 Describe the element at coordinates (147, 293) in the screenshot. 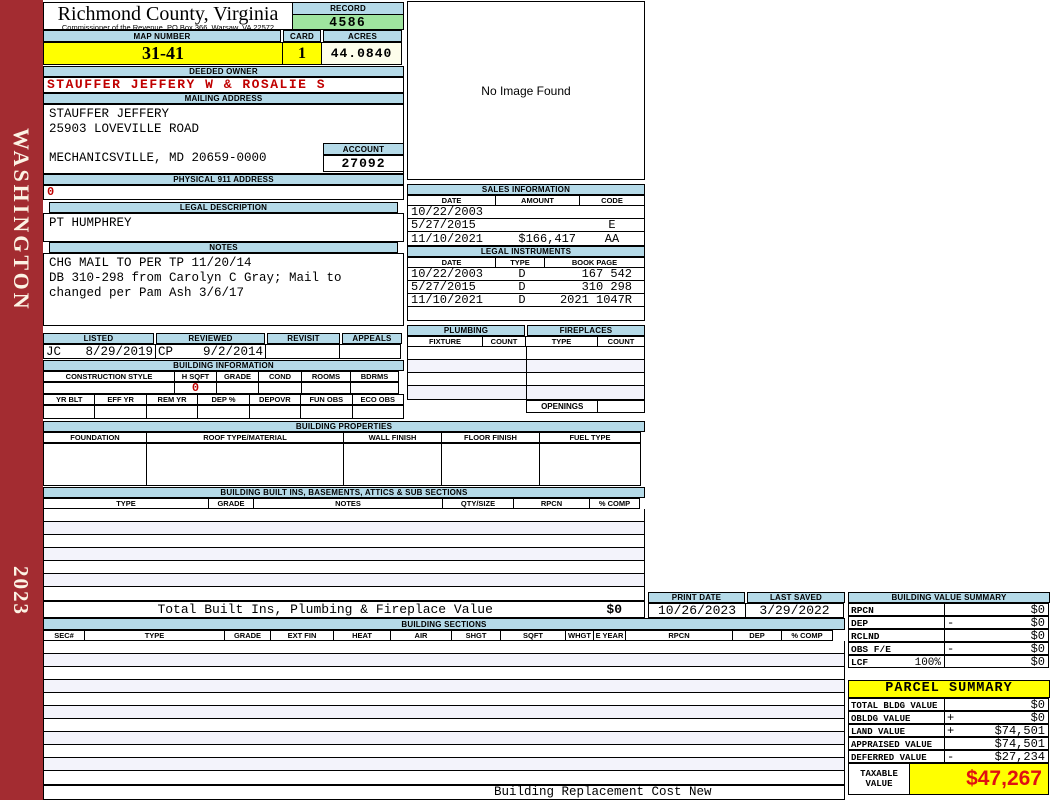

I see `notes-line-3: changed per Pam Ash 3/6/17` at that location.